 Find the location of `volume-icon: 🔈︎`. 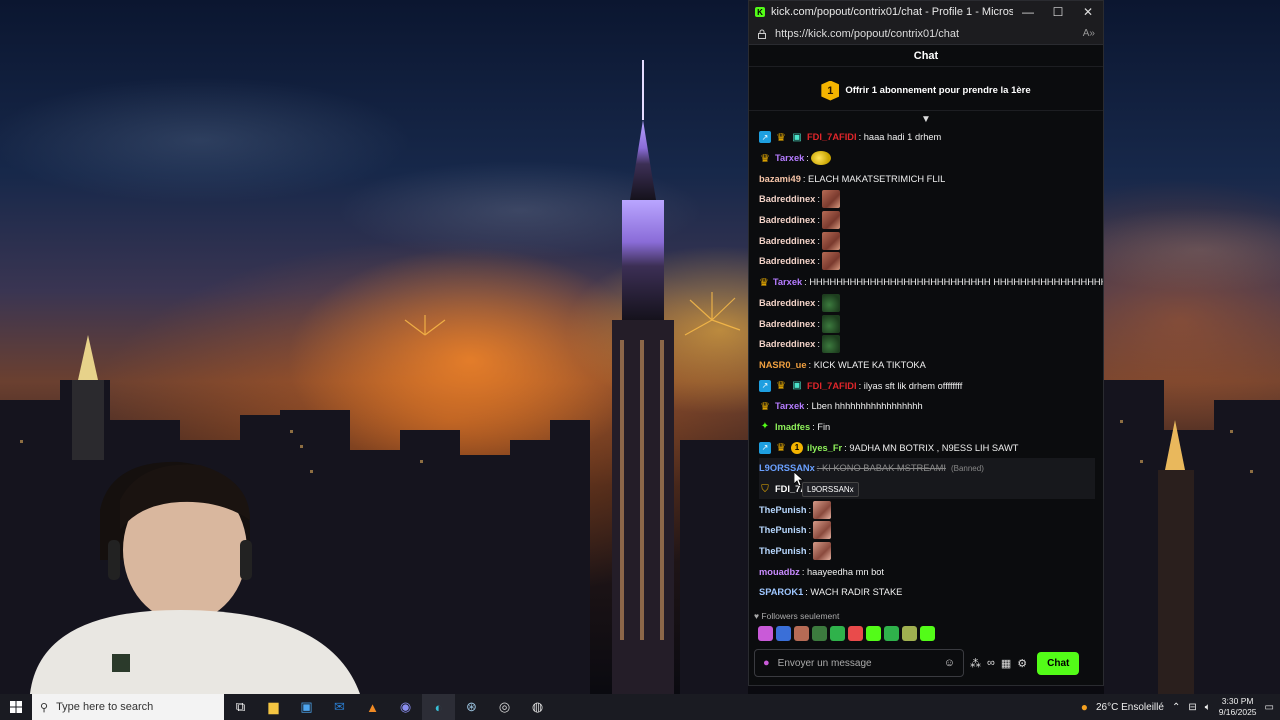

volume-icon: 🔈︎ is located at coordinates (1208, 707).